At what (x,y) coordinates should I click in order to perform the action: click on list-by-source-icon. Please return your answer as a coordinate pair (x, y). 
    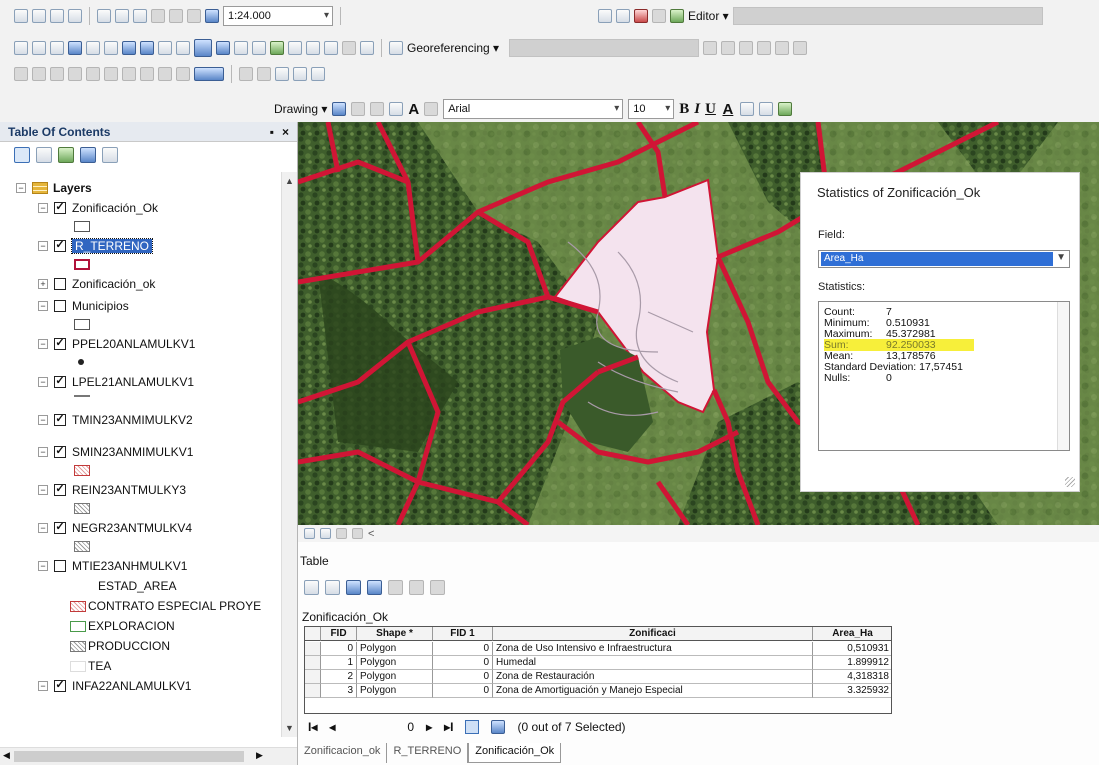
    Looking at the image, I should click on (44, 155).